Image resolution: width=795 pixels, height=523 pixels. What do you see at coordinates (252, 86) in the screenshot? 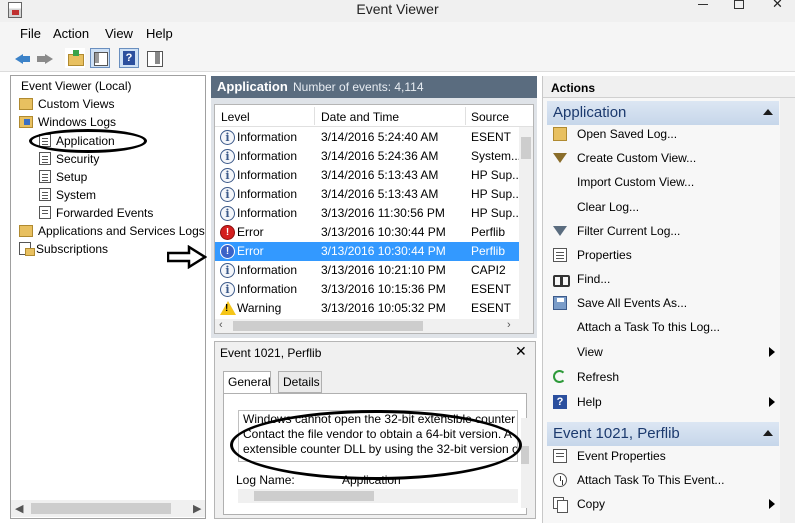
I see `log-name: Application` at bounding box center [252, 86].